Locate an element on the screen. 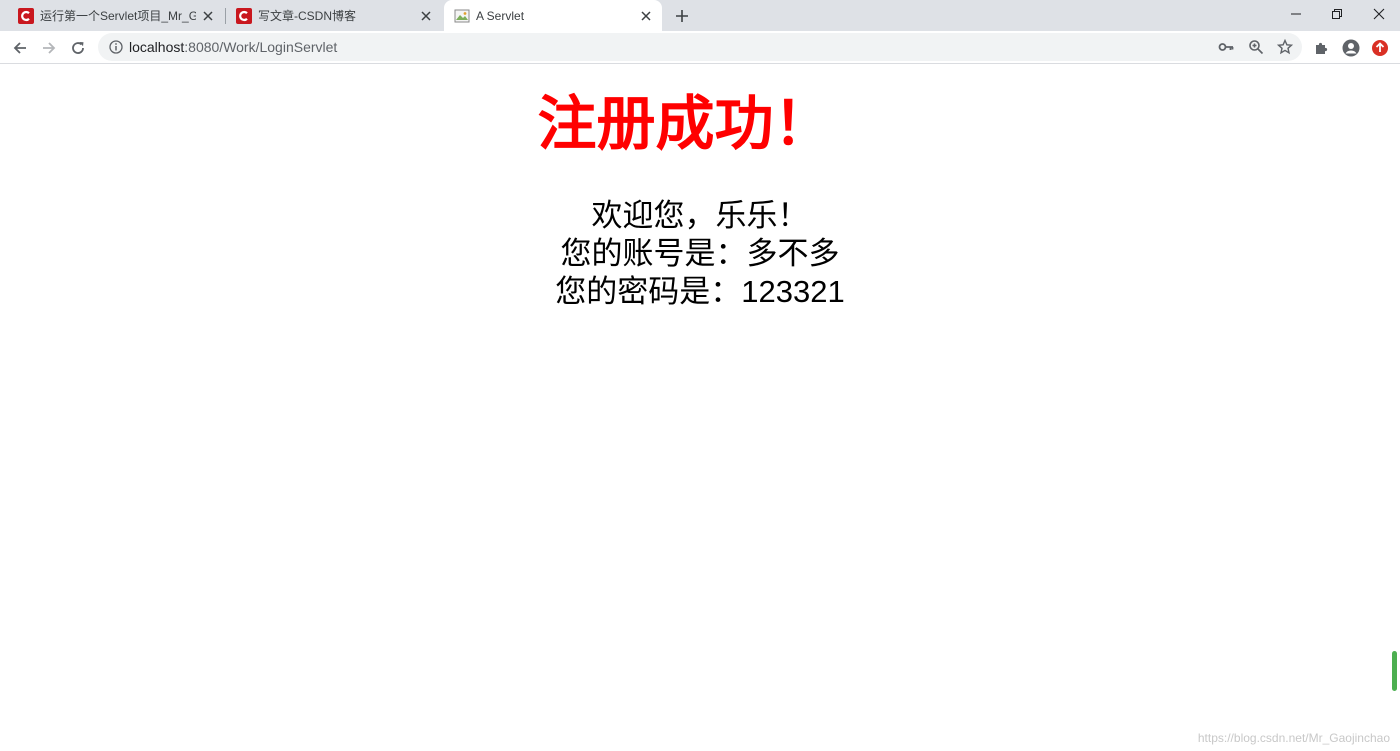  close-window-button is located at coordinates (1379, 14).